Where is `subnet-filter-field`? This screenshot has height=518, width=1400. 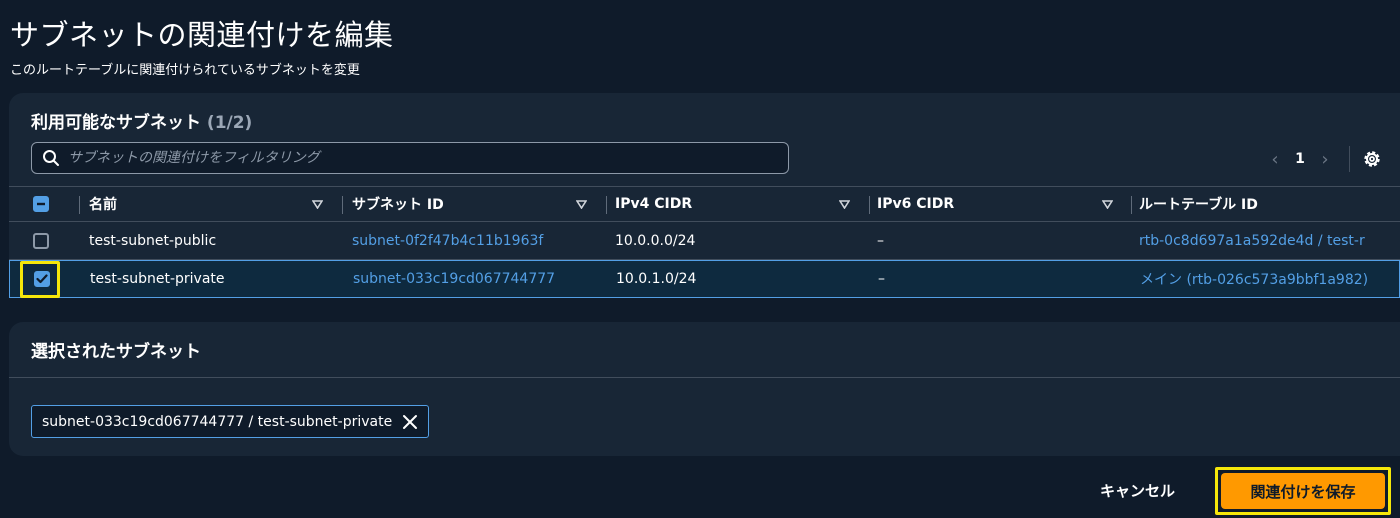
subnet-filter-field is located at coordinates (410, 158).